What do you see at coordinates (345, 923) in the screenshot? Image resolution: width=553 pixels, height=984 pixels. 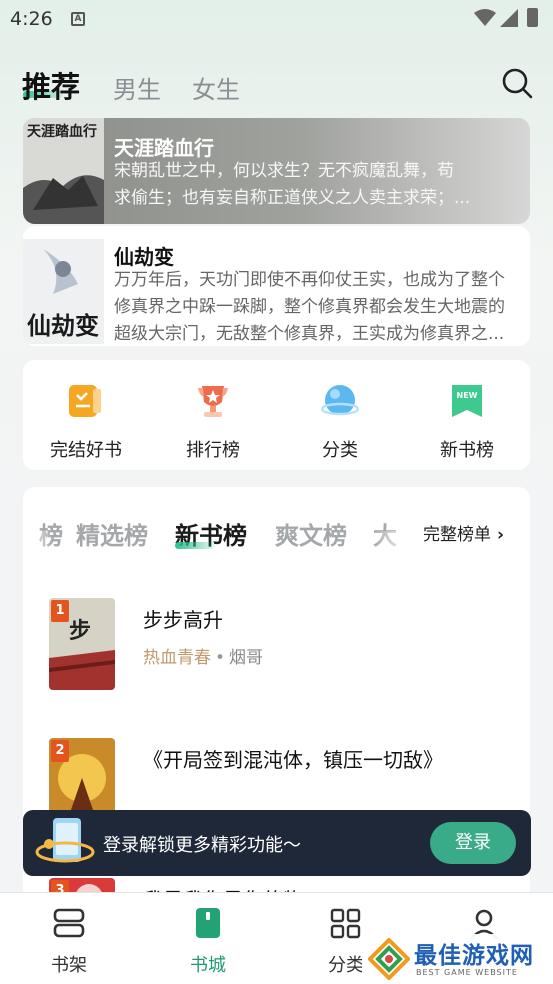 I see `category-grid-icon` at bounding box center [345, 923].